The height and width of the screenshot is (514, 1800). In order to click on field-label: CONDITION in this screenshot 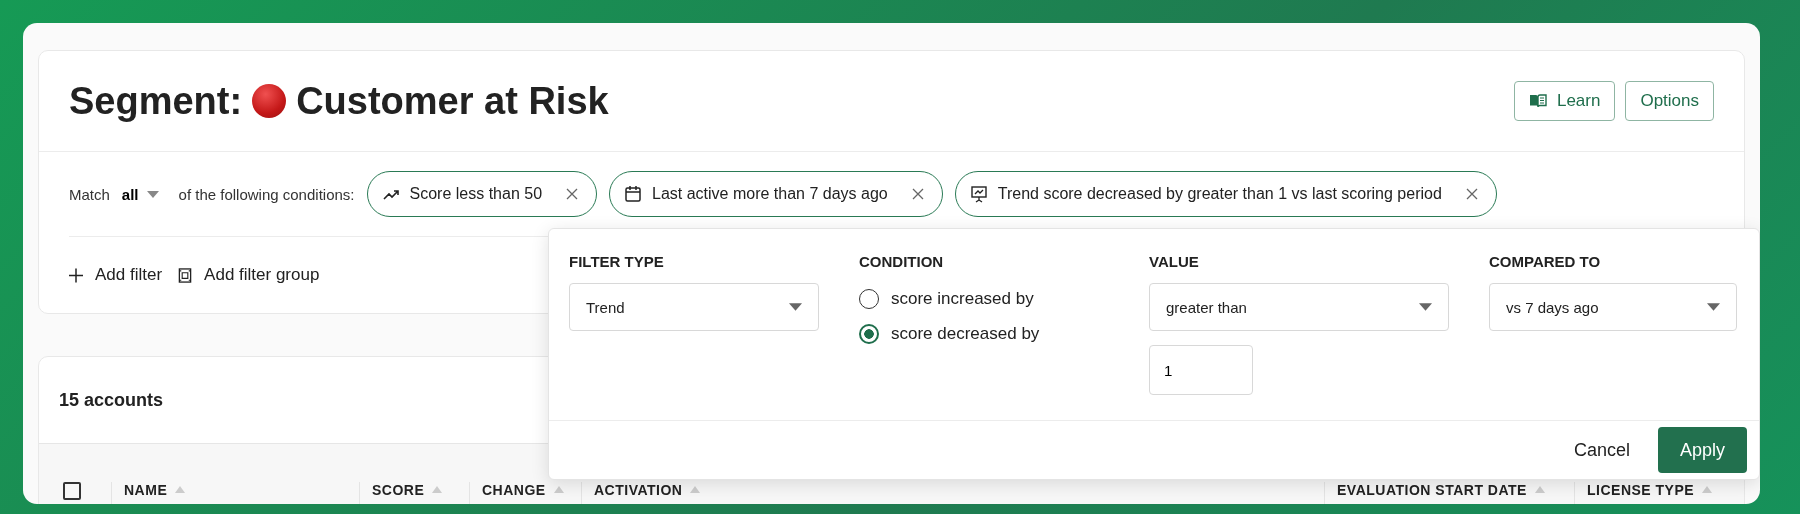, I will do `click(902, 262)`.